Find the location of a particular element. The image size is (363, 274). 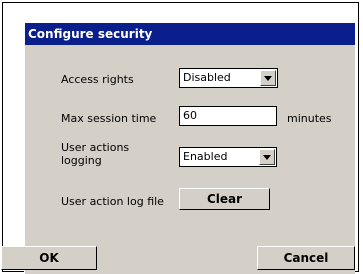

access-rights-select: Disabled is located at coordinates (228, 78).